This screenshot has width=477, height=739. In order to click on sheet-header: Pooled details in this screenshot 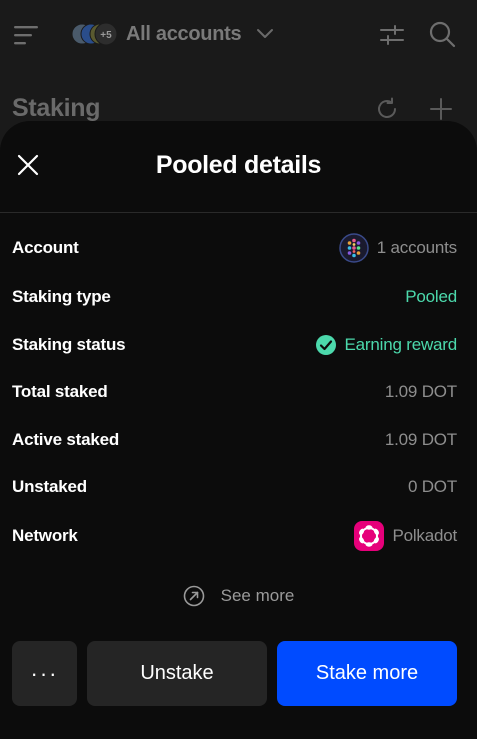, I will do `click(238, 167)`.